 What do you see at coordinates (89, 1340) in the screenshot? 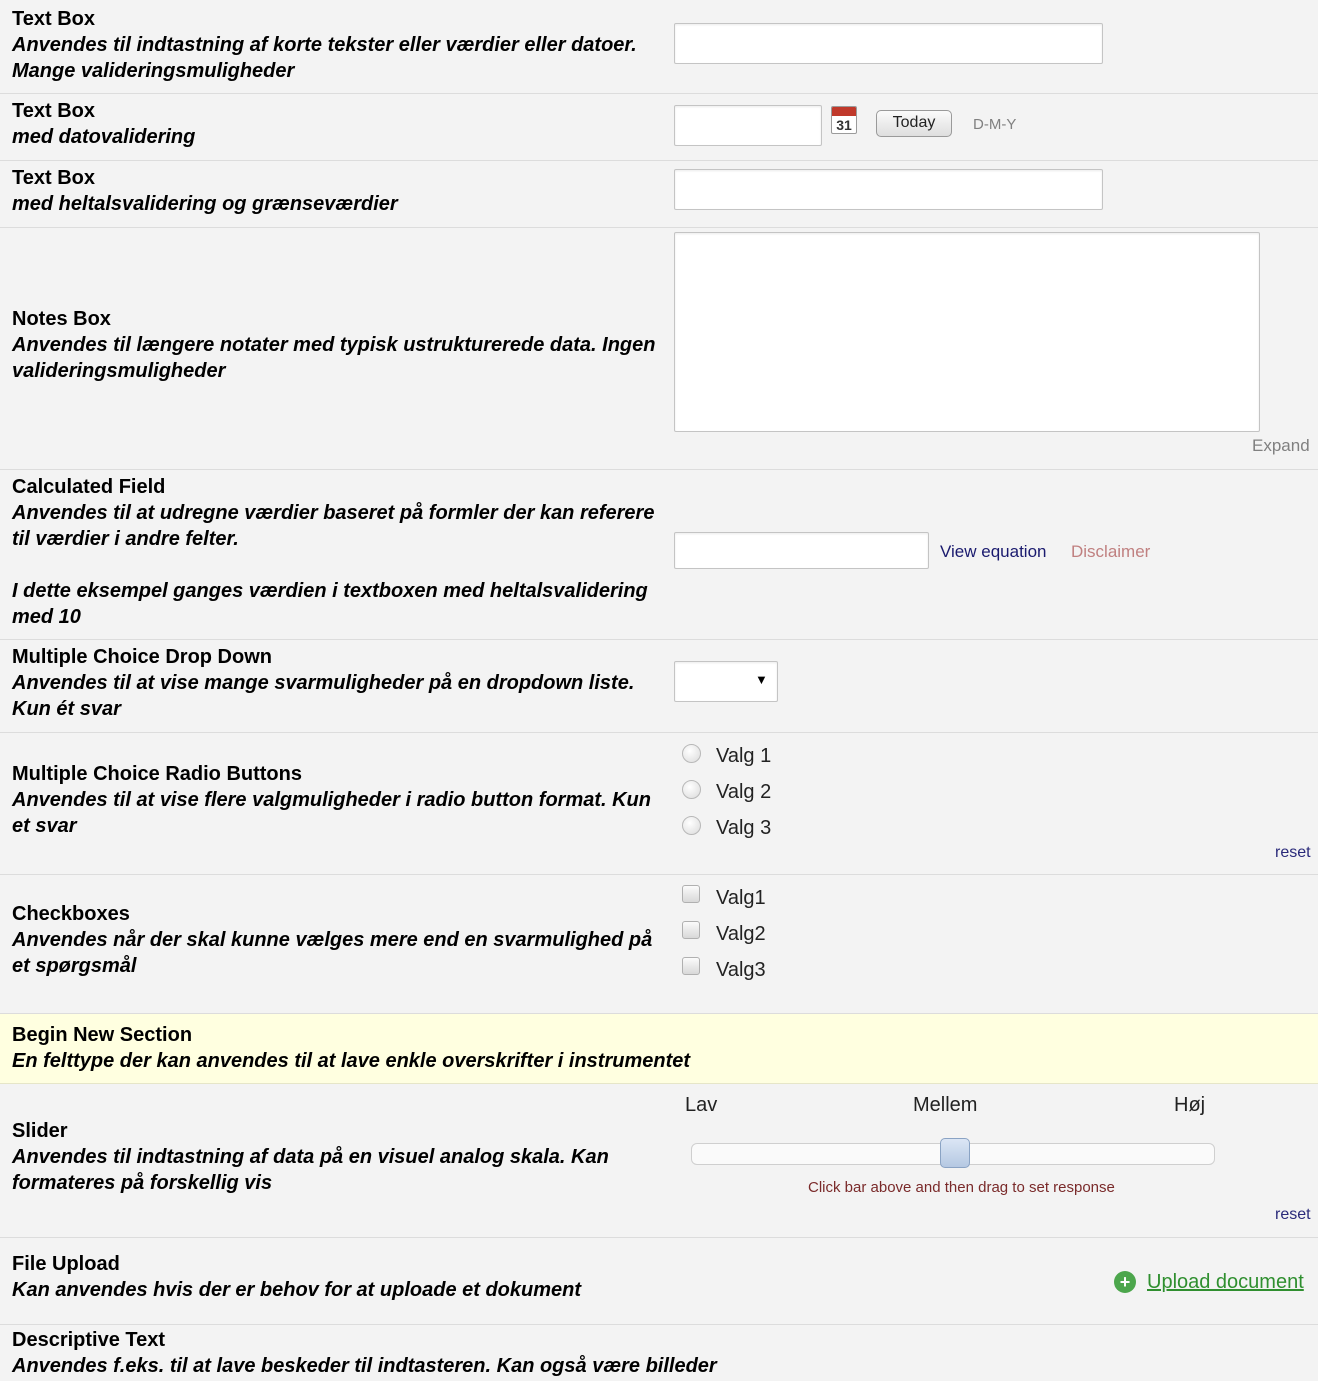
I see `field-title: Descriptive Text` at bounding box center [89, 1340].